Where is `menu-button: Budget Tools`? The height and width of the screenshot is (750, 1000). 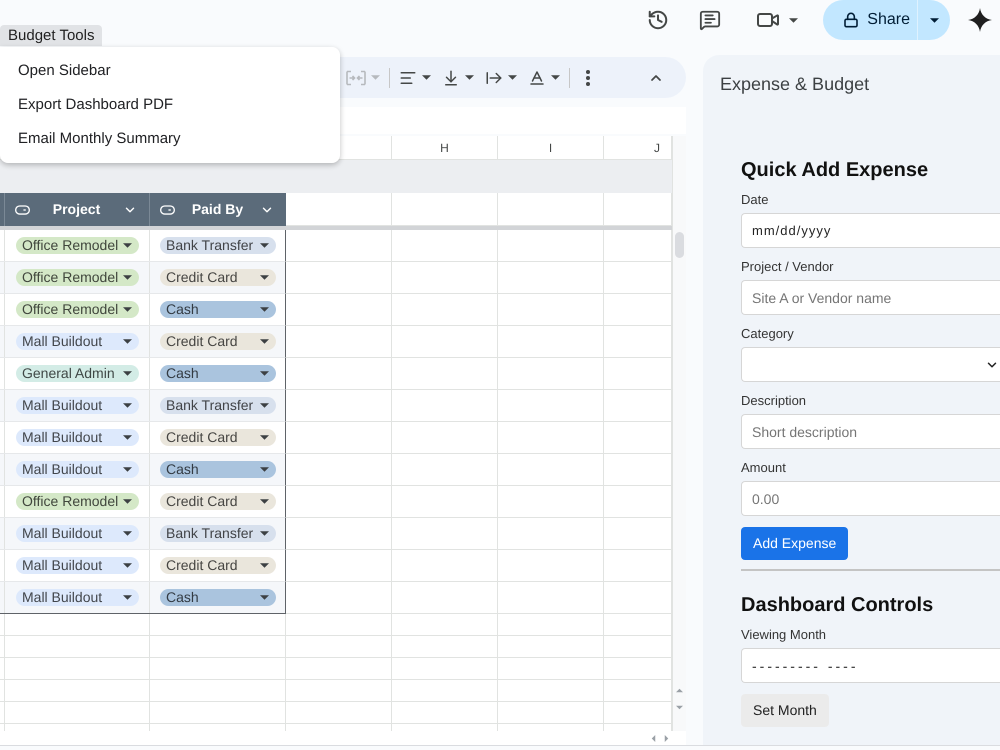 menu-button: Budget Tools is located at coordinates (51, 35).